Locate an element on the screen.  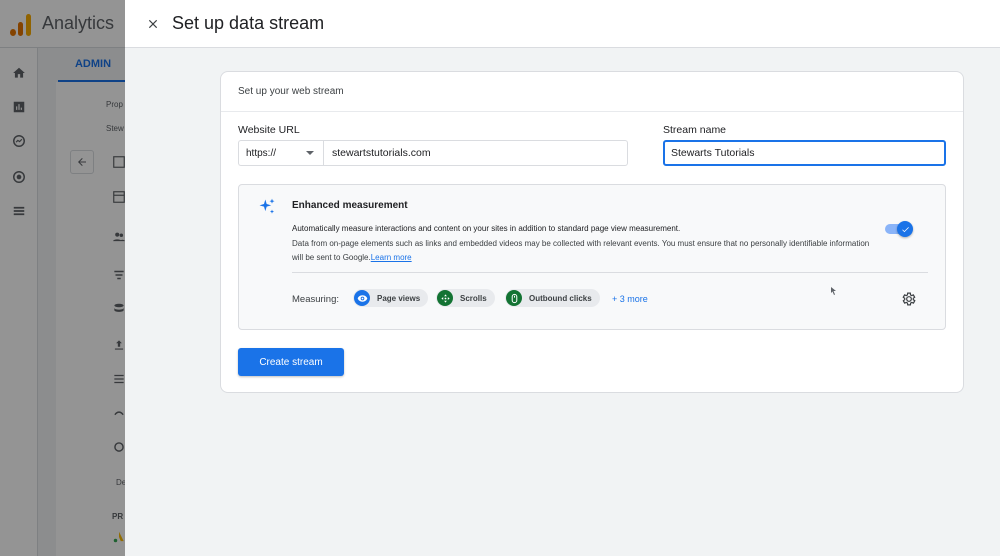
chip-page-views: Page views is located at coordinates (391, 298).